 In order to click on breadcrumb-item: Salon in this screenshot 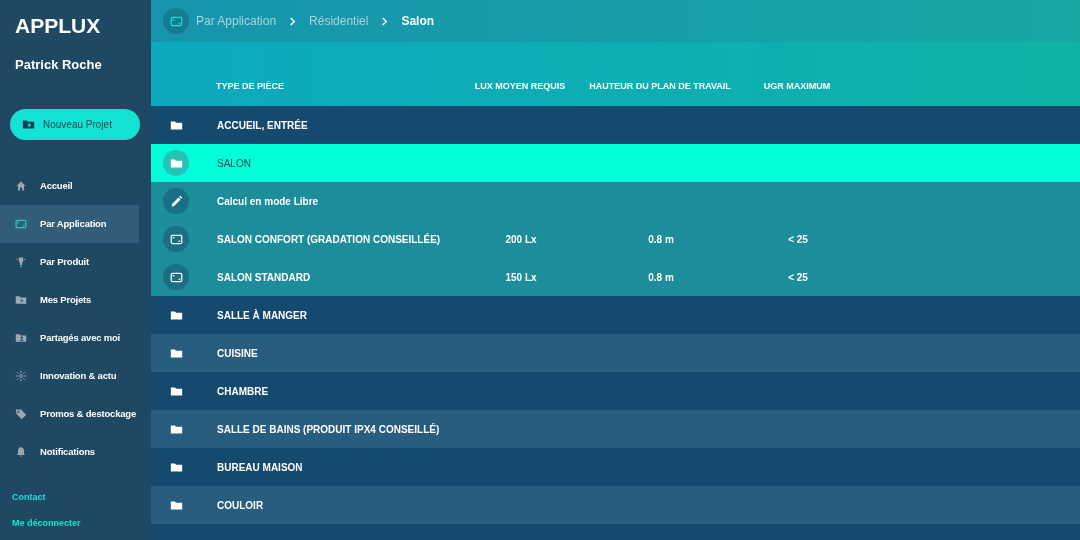, I will do `click(418, 21)`.